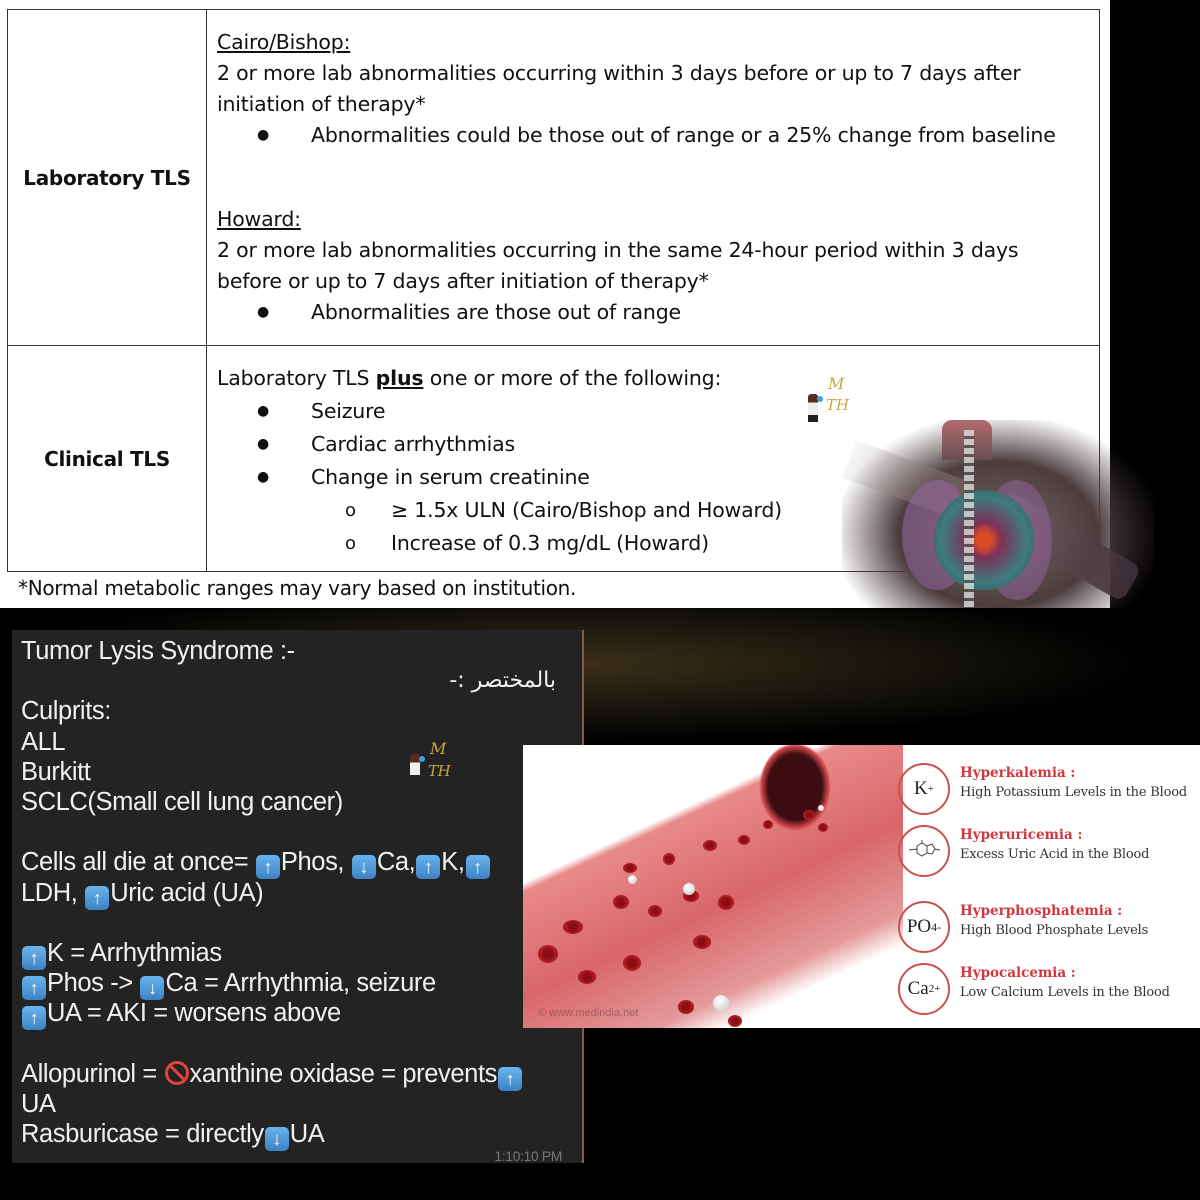 The height and width of the screenshot is (1200, 1200). I want to click on effect-text: Phos ->, so click(93, 983).